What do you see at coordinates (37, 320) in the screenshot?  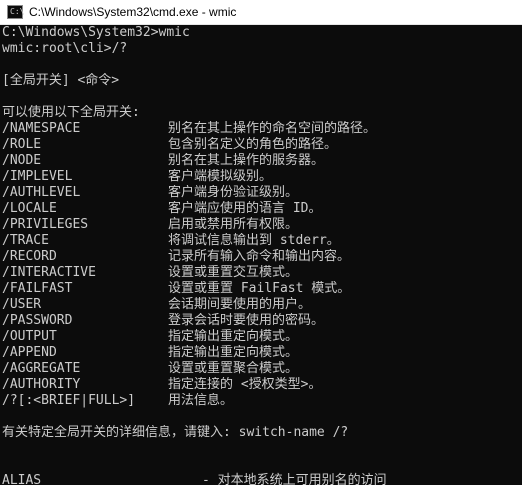 I see `switch-name: /PASSWORD` at bounding box center [37, 320].